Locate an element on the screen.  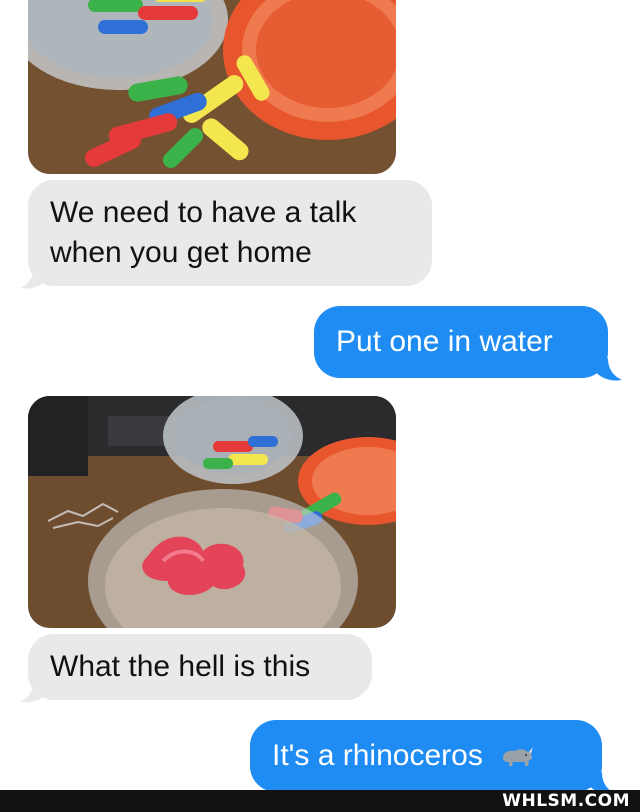
sent-message: Put one in water is located at coordinates (461, 342).